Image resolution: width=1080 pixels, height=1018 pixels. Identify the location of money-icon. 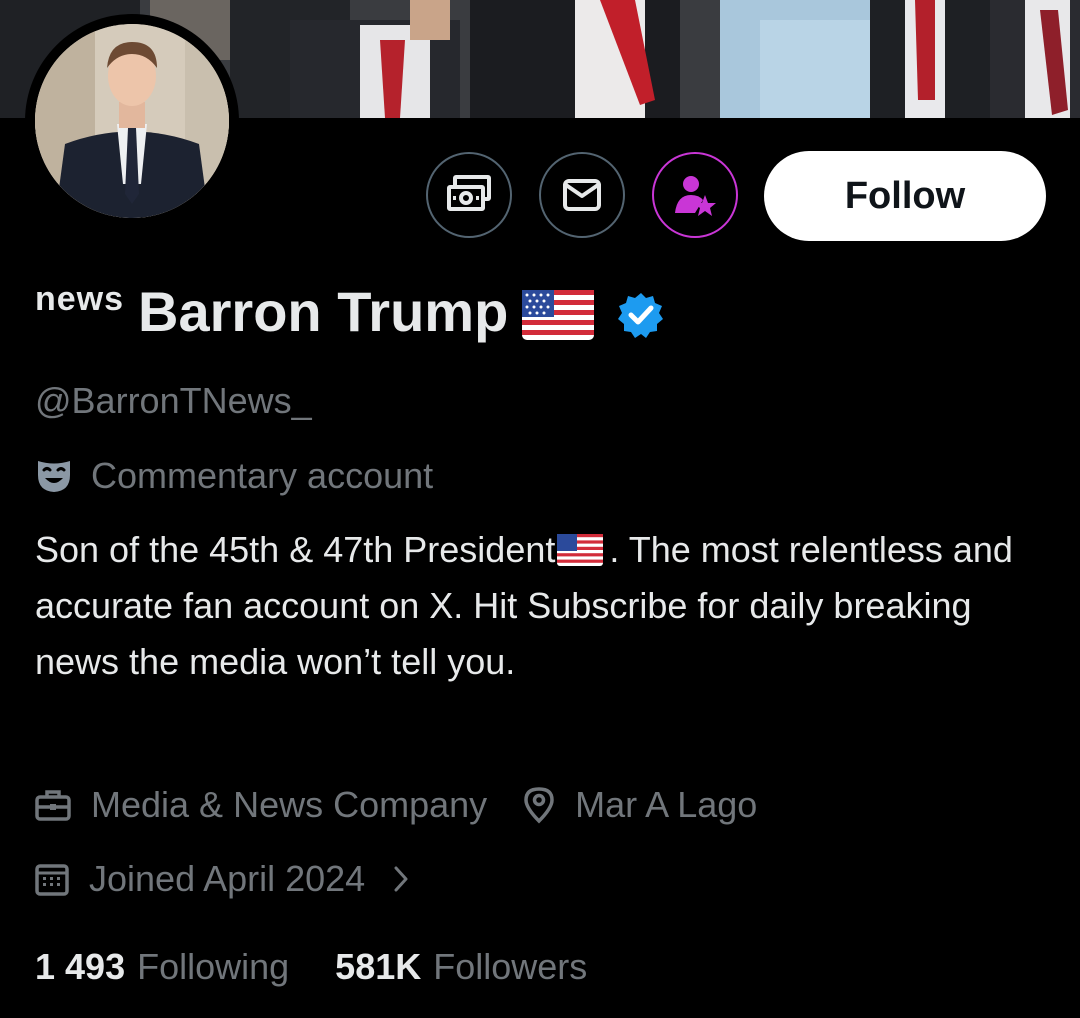
(469, 193).